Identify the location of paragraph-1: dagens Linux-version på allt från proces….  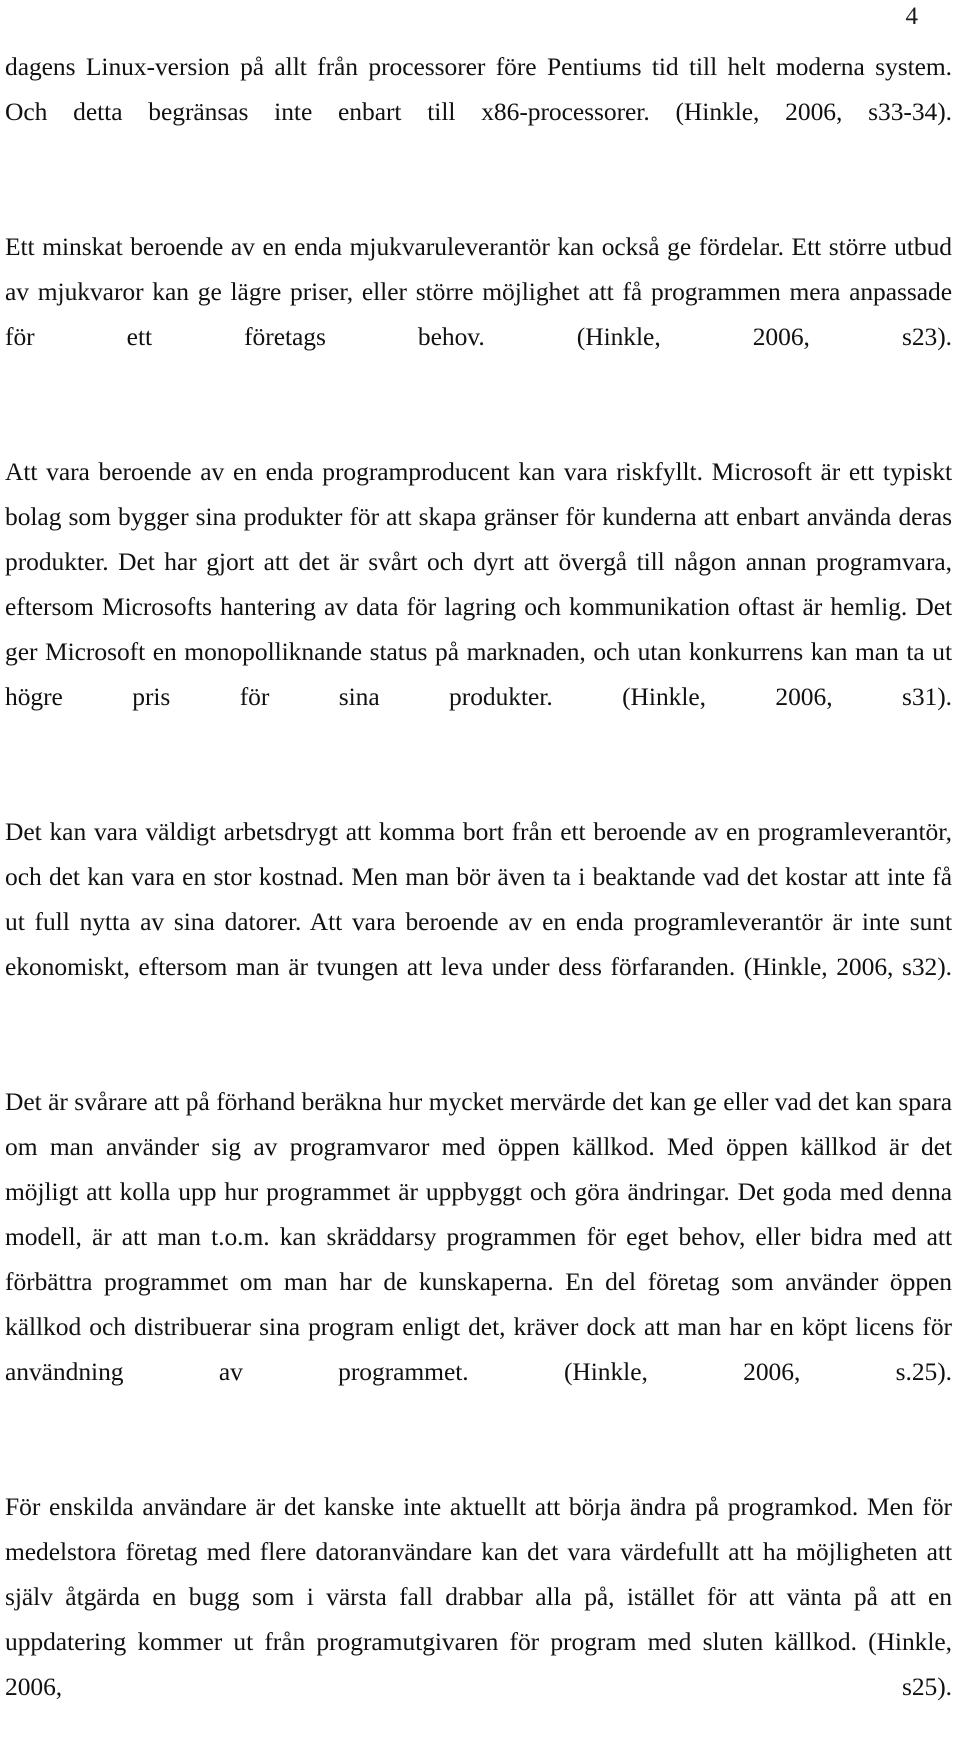
(478, 89).